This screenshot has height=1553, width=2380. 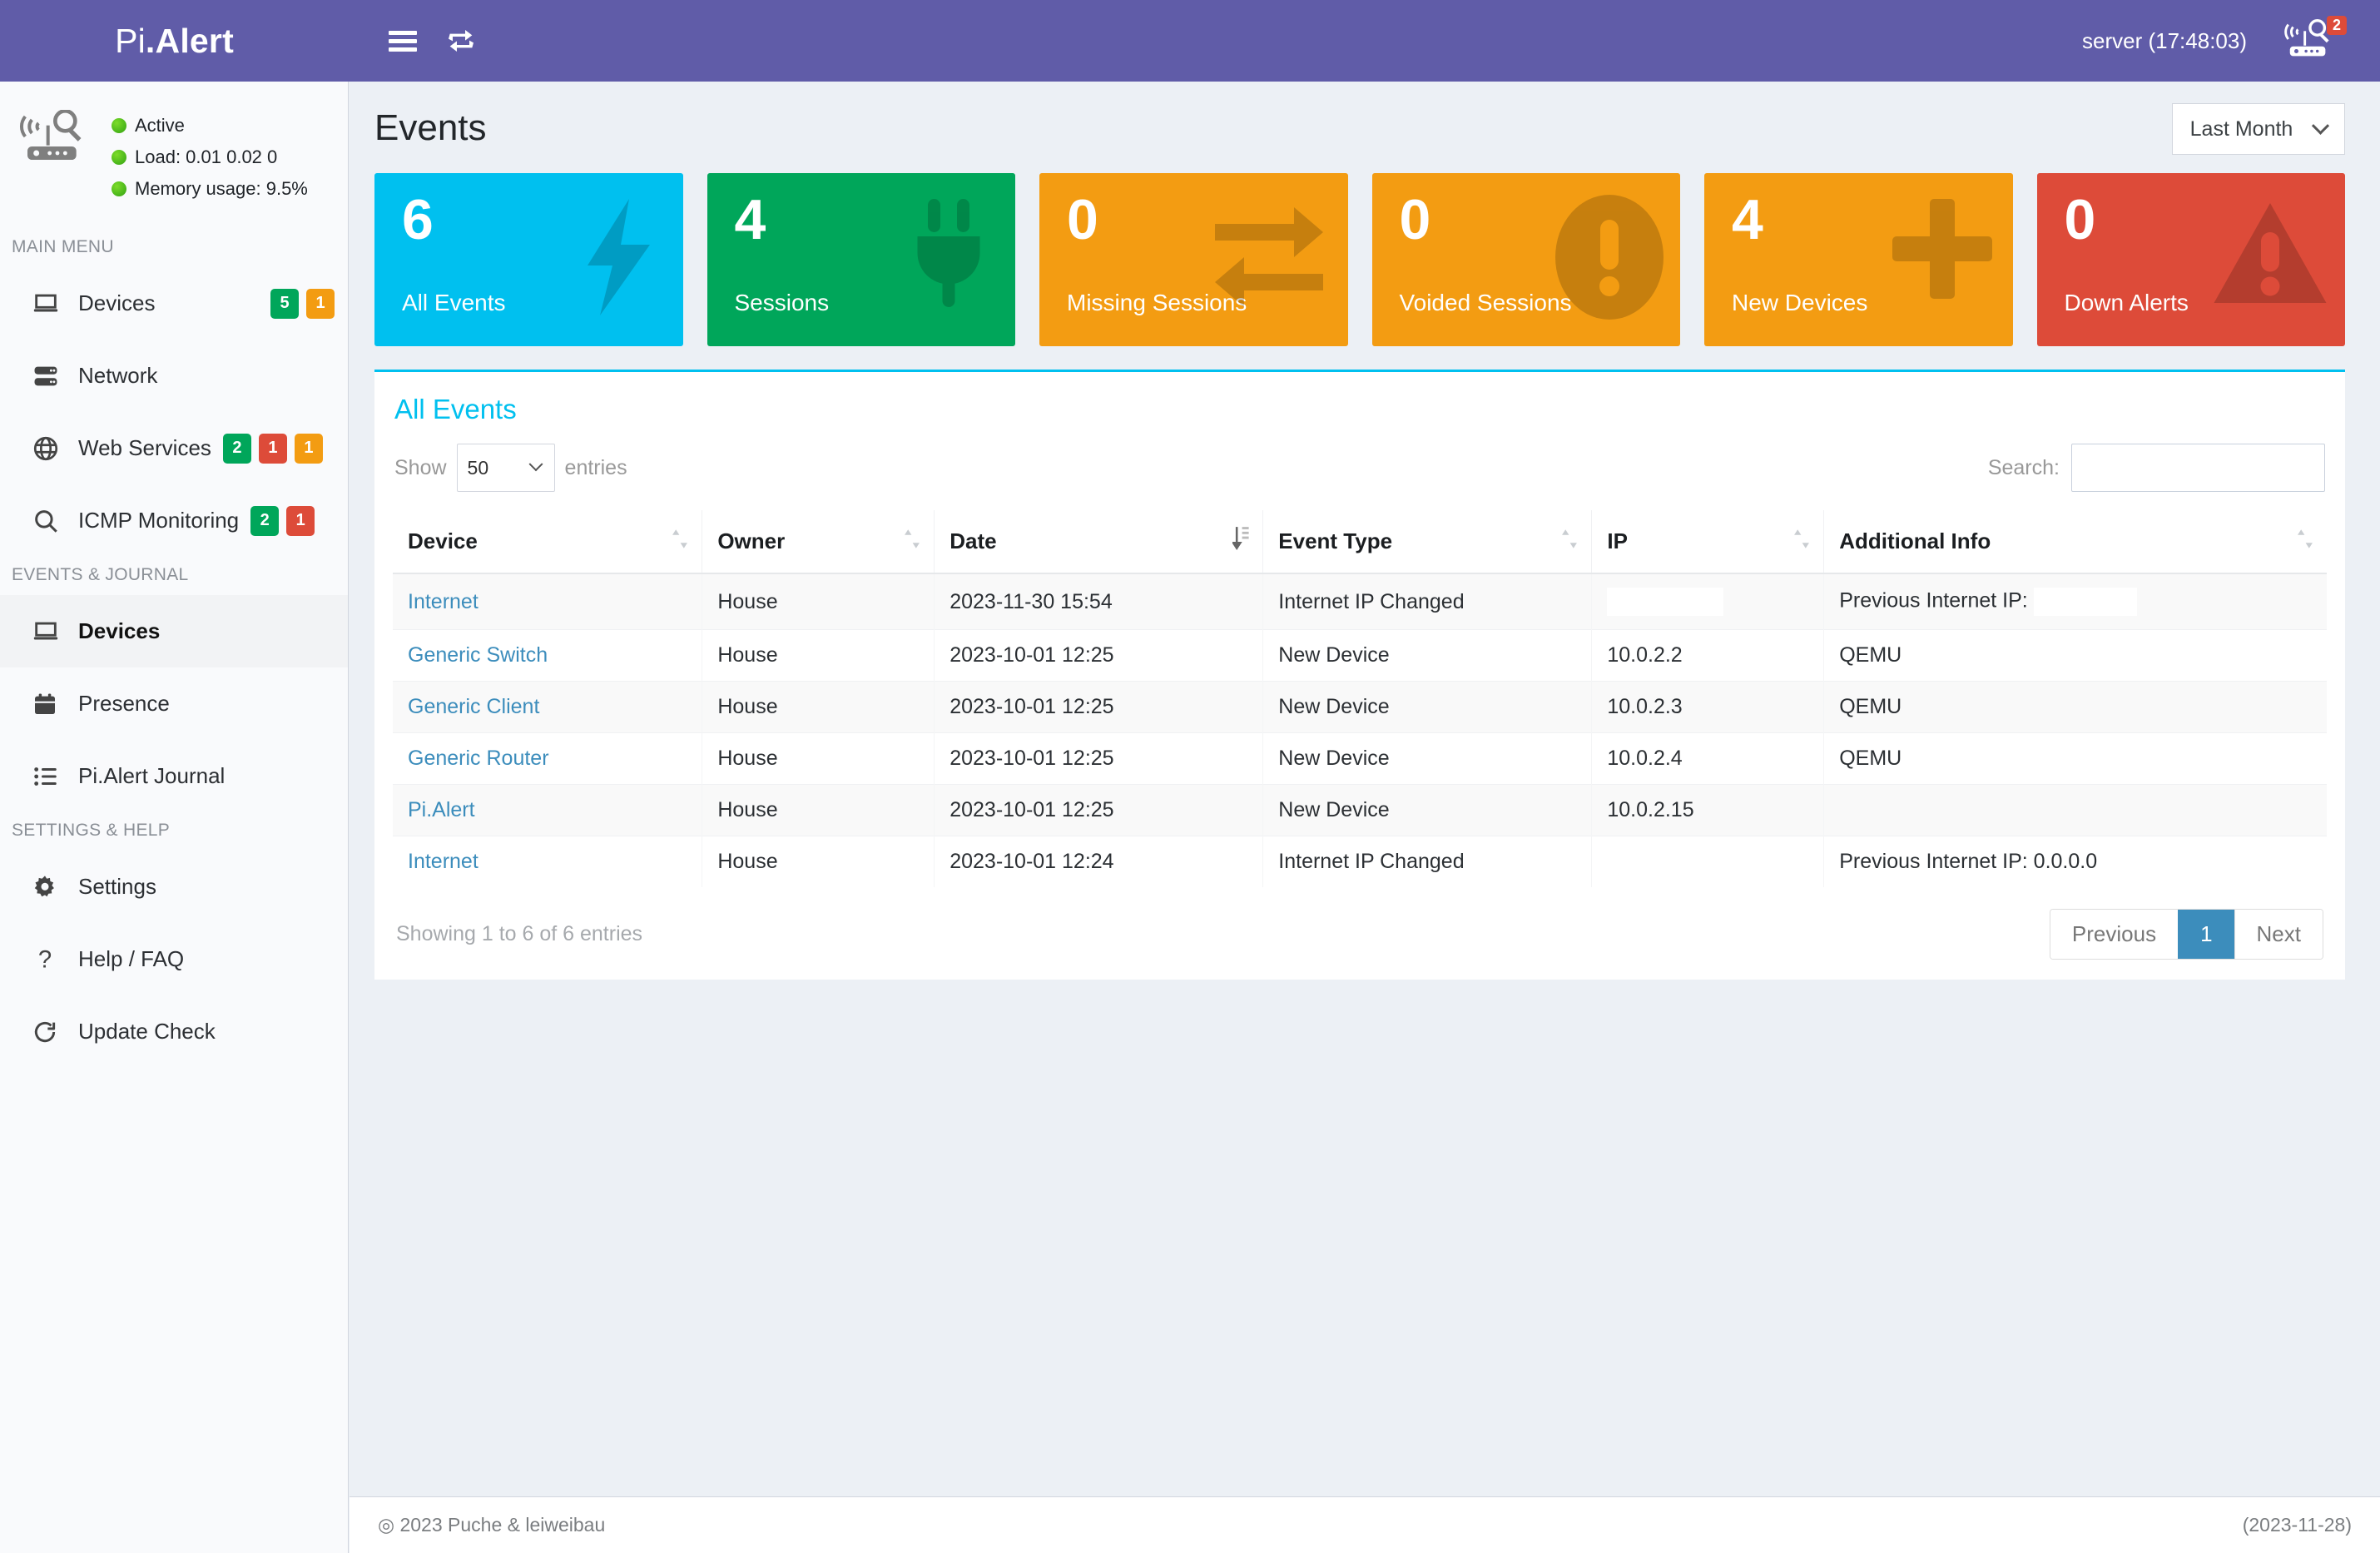 What do you see at coordinates (1870, 758) in the screenshot?
I see `cell-additional-info-text: QEMU` at bounding box center [1870, 758].